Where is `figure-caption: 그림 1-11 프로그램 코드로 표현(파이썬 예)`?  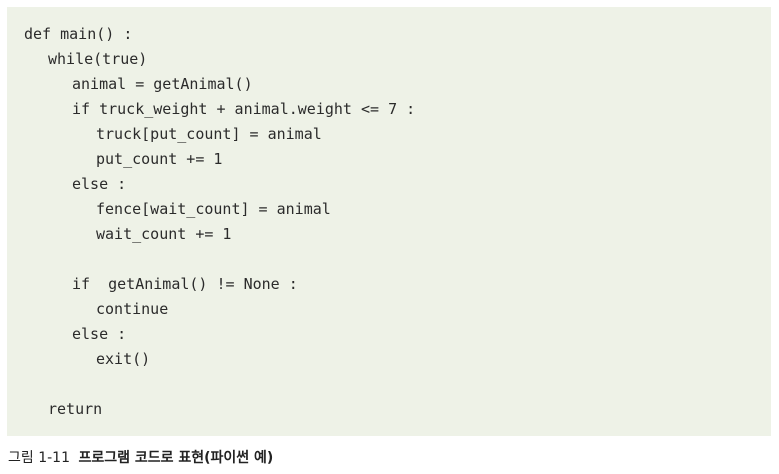 figure-caption: 그림 1-11 프로그램 코드로 표현(파이썬 예) is located at coordinates (140, 458).